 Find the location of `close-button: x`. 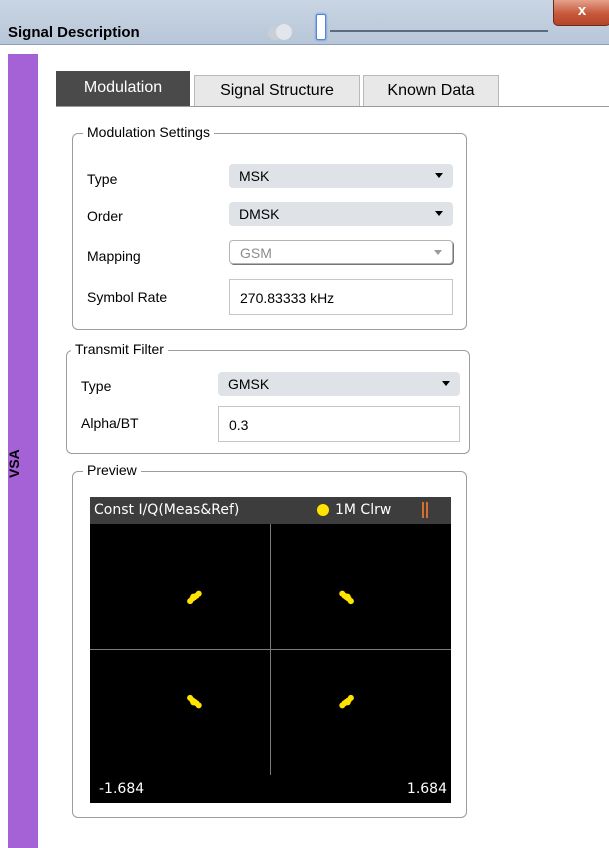

close-button: x is located at coordinates (581, 13).